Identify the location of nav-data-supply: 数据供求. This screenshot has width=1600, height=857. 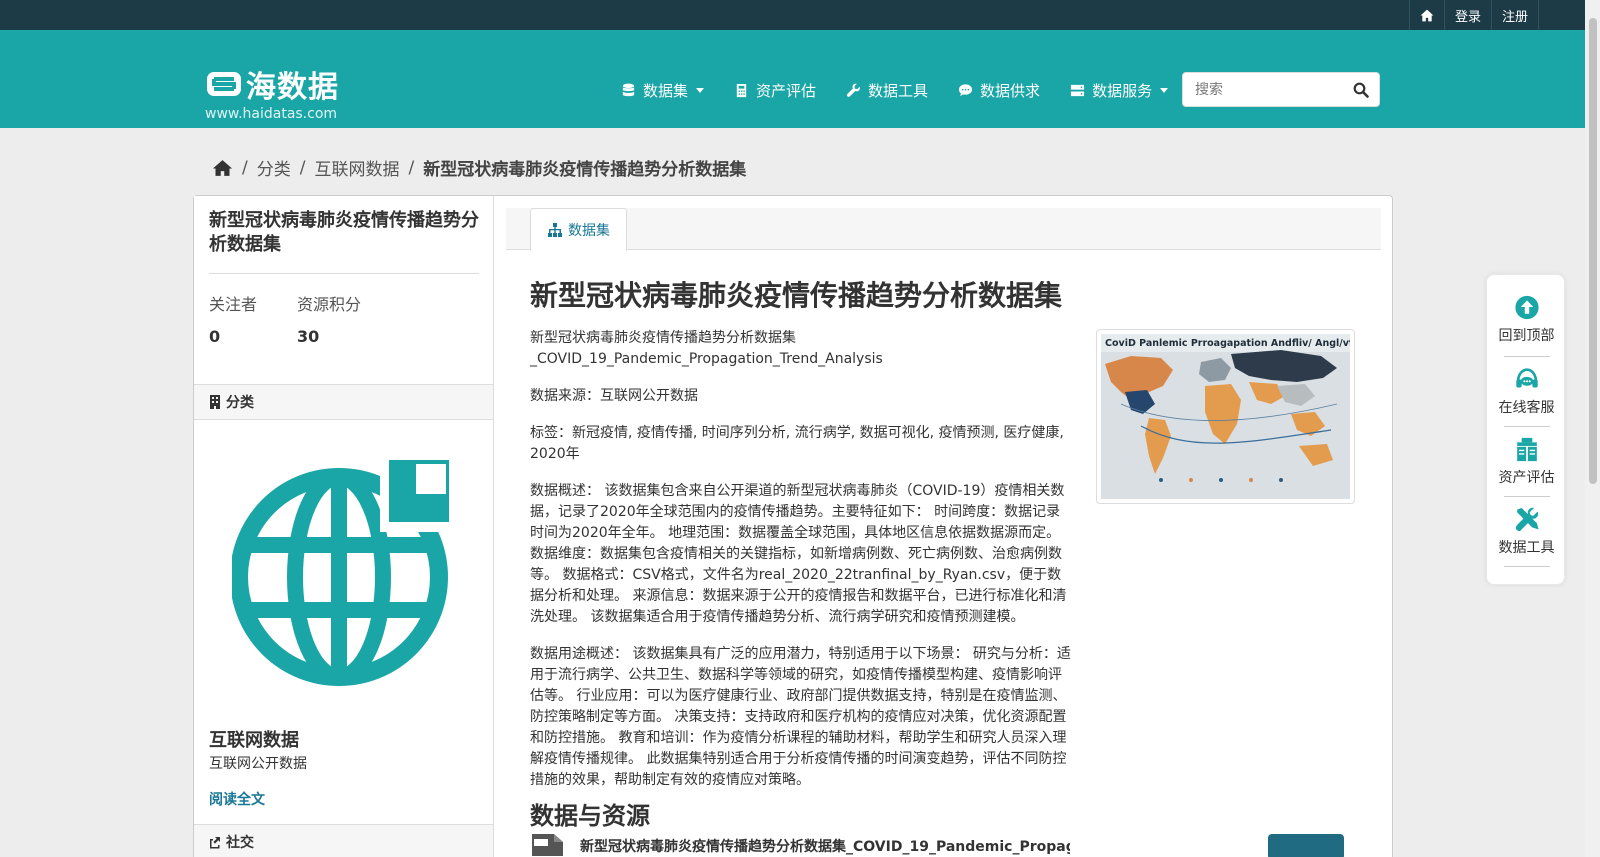
(999, 90).